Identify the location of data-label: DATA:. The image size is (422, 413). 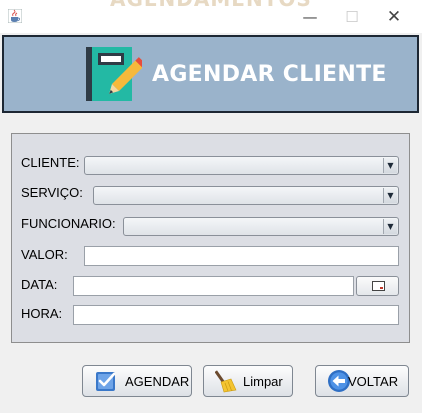
(39, 284).